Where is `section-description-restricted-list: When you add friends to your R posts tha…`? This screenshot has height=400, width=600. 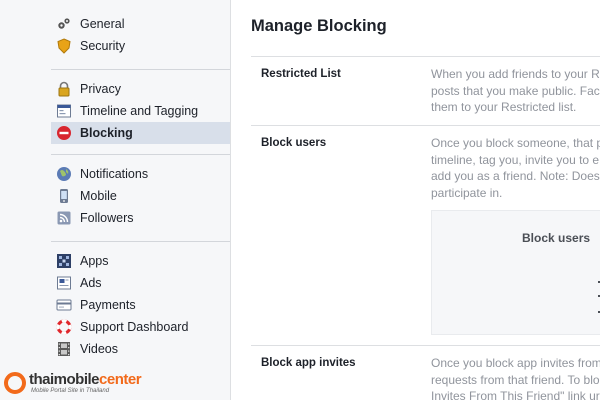
section-description-restricted-list: When you add friends to your R posts tha… is located at coordinates (515, 91).